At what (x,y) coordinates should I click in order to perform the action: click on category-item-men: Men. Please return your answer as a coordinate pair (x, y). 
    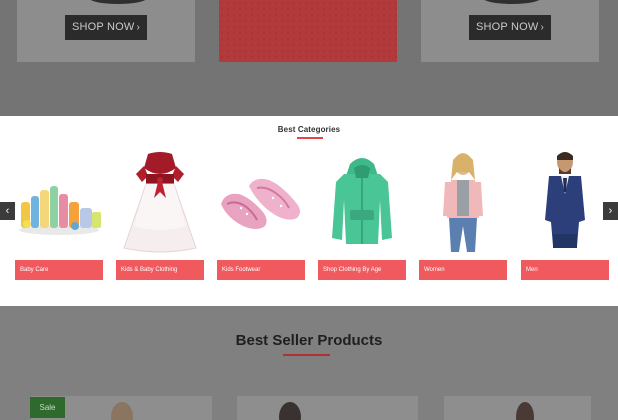
    Looking at the image, I should click on (565, 213).